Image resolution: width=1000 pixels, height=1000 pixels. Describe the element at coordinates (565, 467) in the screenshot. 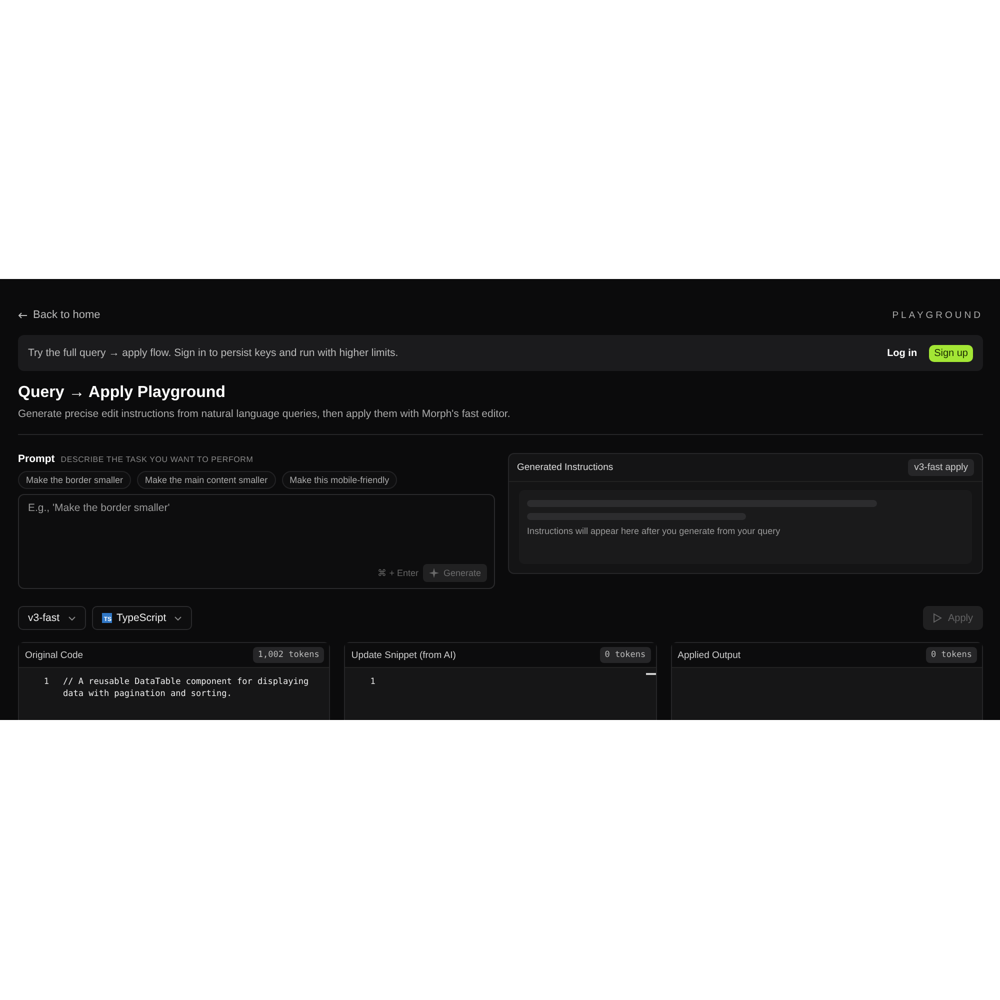

I see `card-title: Generated Instructions` at that location.